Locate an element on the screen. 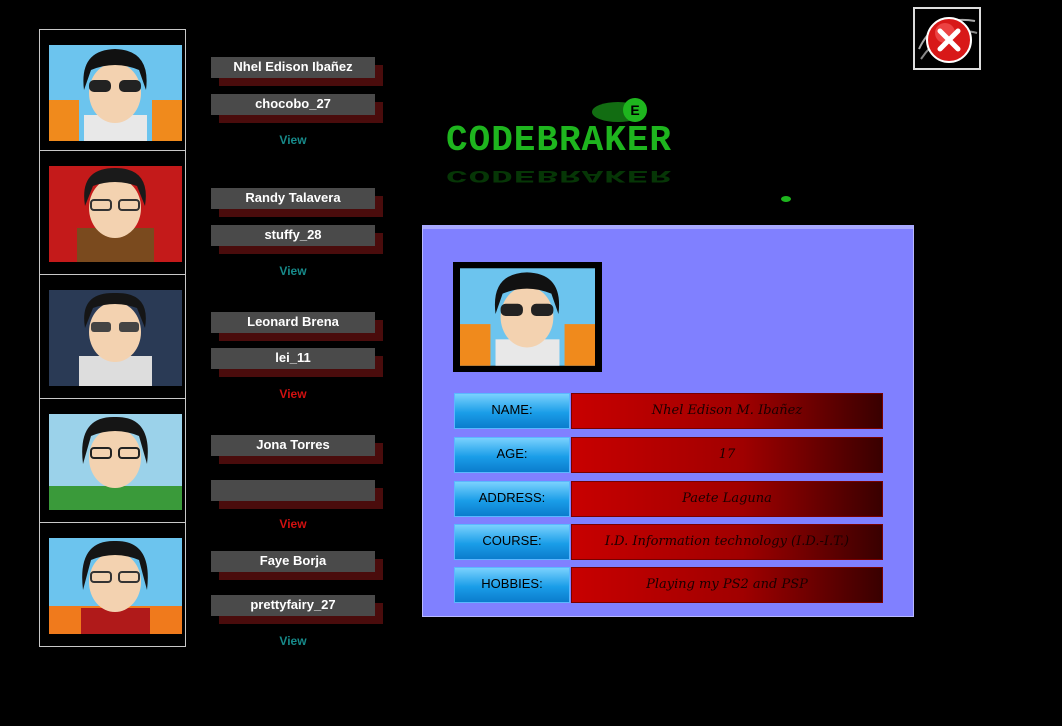 The height and width of the screenshot is (726, 1062). avatar-nhel is located at coordinates (112, 90).